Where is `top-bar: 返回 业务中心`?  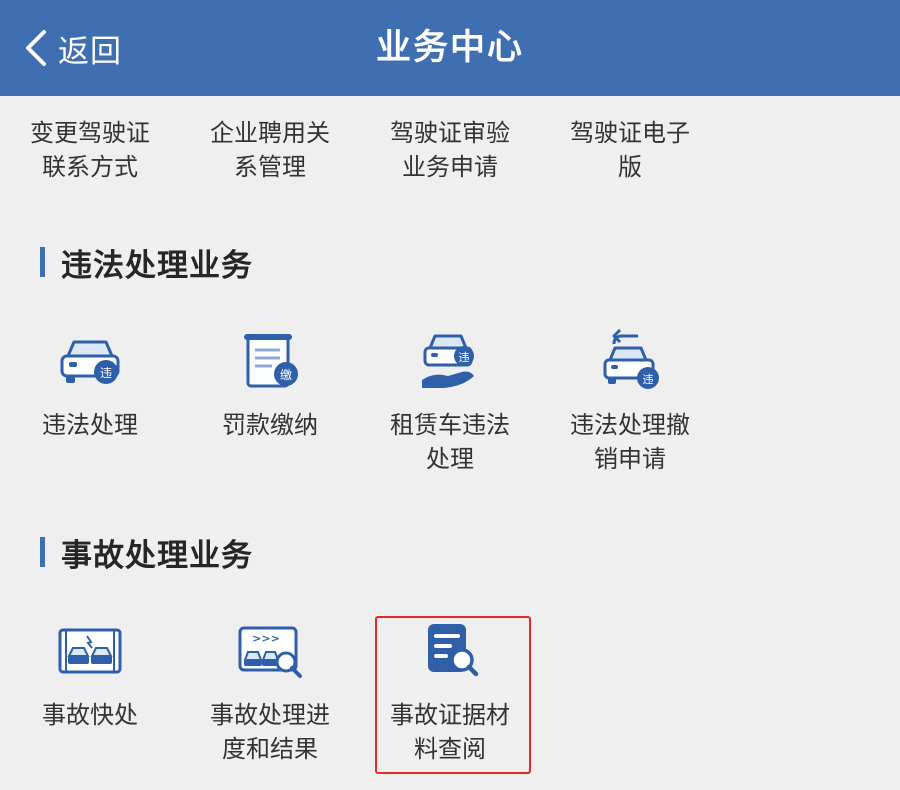 top-bar: 返回 业务中心 is located at coordinates (450, 48).